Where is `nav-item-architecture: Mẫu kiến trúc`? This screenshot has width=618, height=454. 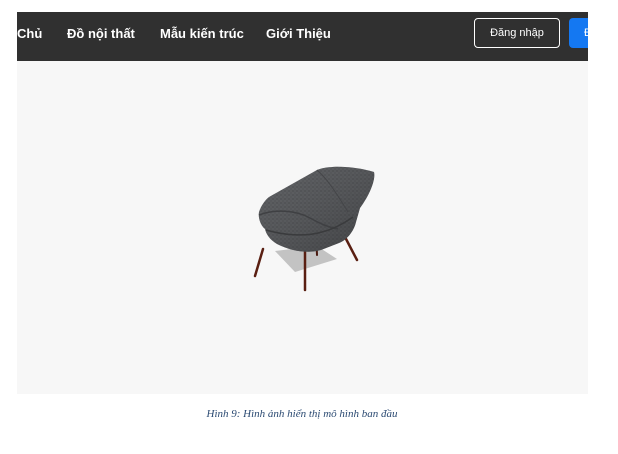 nav-item-architecture: Mẫu kiến trúc is located at coordinates (202, 34).